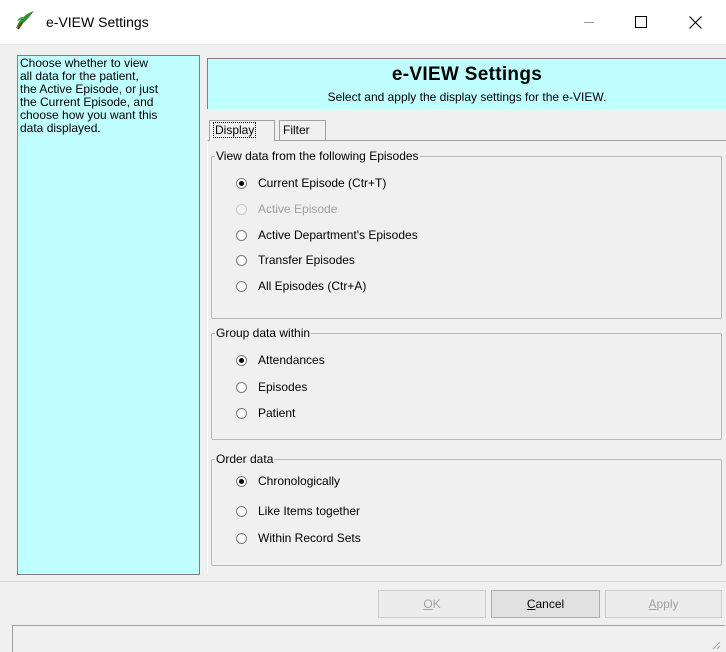 The image size is (726, 652). What do you see at coordinates (277, 413) in the screenshot?
I see `radio-label: Patient` at bounding box center [277, 413].